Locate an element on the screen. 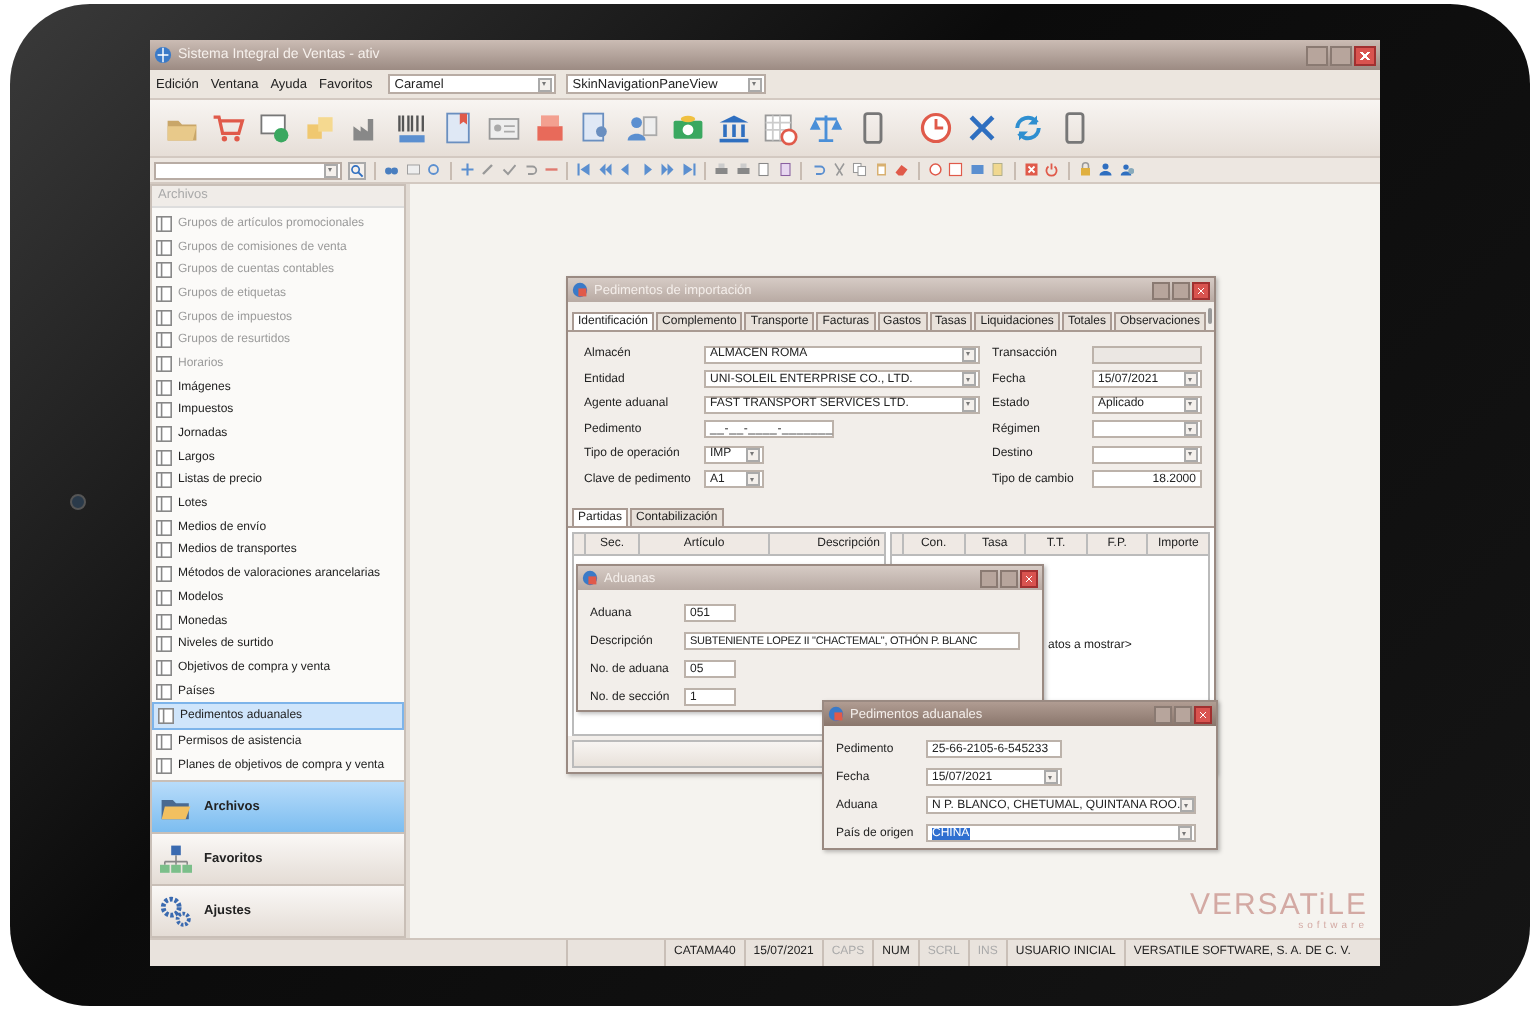 The height and width of the screenshot is (1010, 1536). previous-icon is located at coordinates (625, 170).